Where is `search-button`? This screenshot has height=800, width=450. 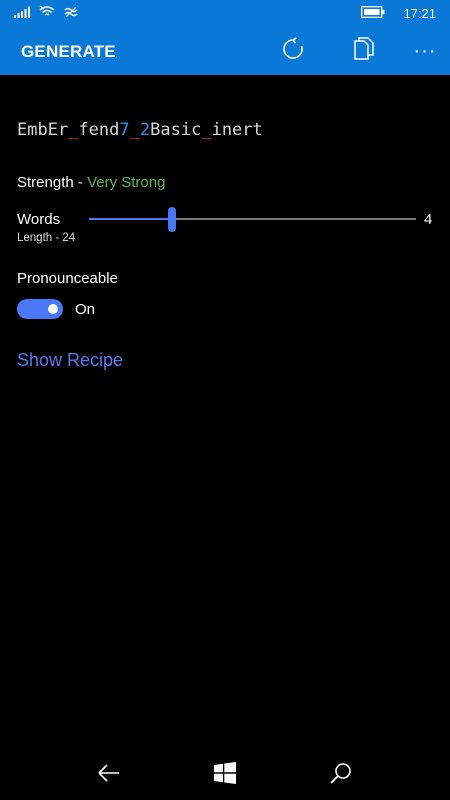
search-button is located at coordinates (341, 775).